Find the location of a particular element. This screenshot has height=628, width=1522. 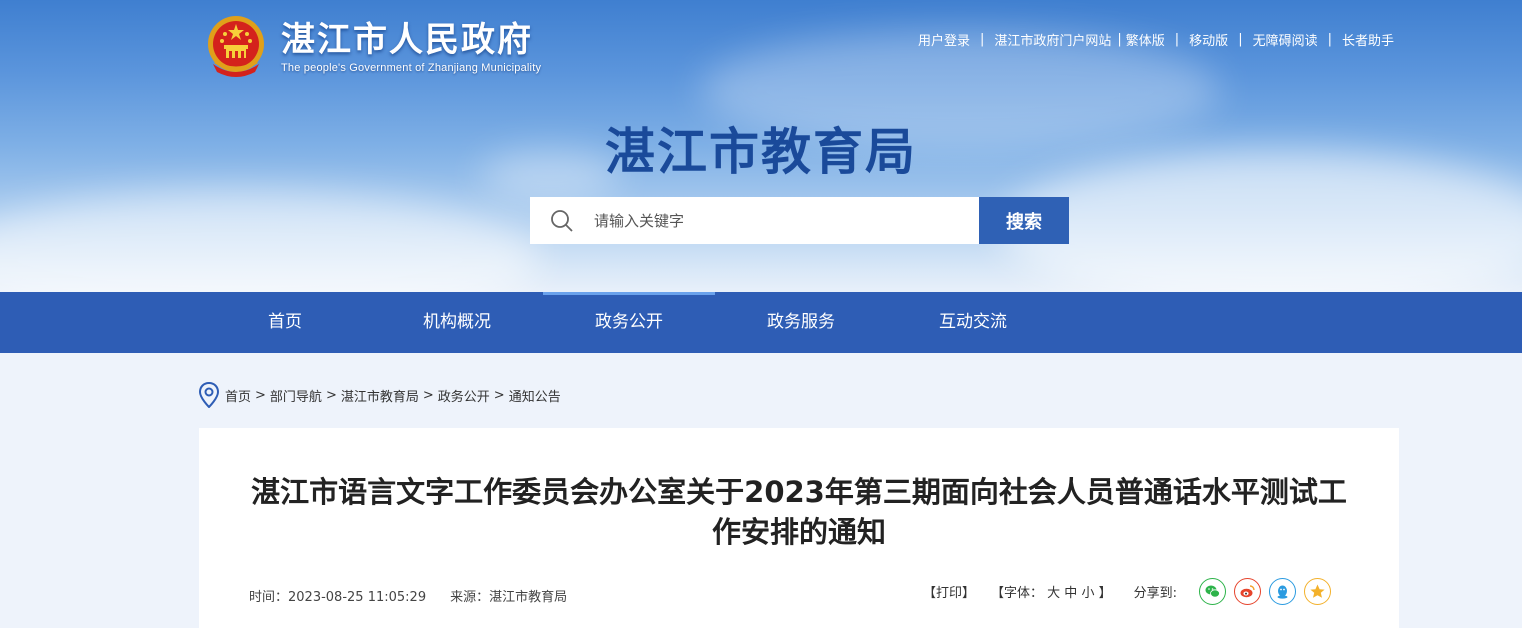

breadcrumb-home: 首页 is located at coordinates (238, 395).